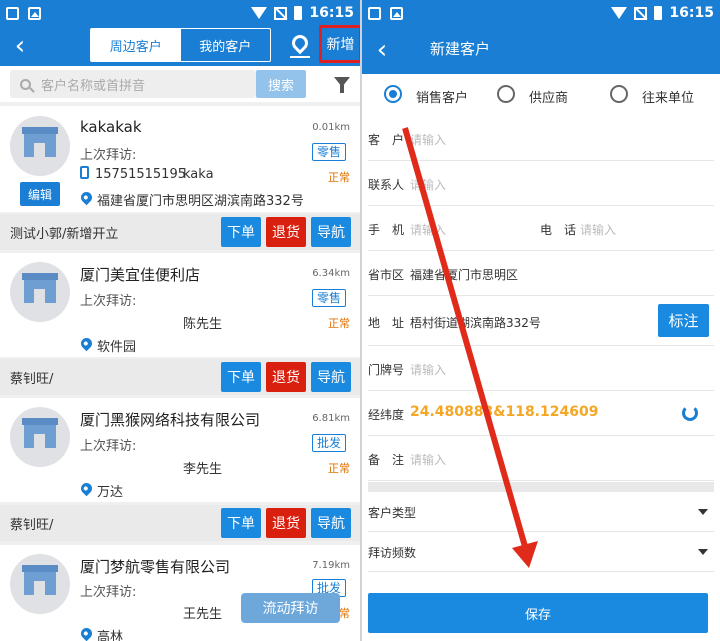 The width and height of the screenshot is (720, 641). What do you see at coordinates (136, 45) in the screenshot?
I see `tab-nearby-customers: 周边客户` at bounding box center [136, 45].